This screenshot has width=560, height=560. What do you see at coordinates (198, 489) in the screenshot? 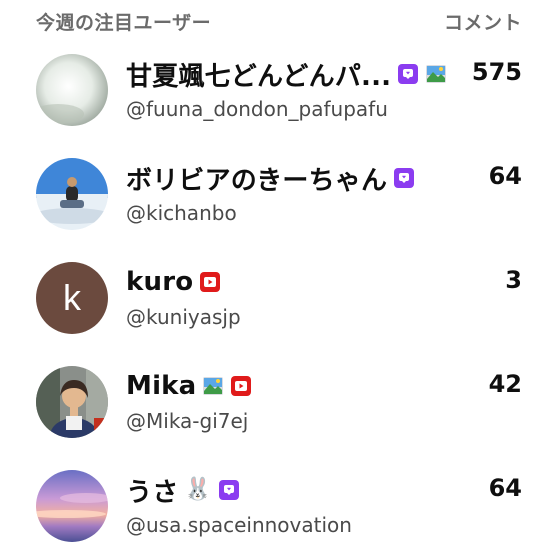
I see `rabbit-emoji-icon: 🐰` at bounding box center [198, 489].